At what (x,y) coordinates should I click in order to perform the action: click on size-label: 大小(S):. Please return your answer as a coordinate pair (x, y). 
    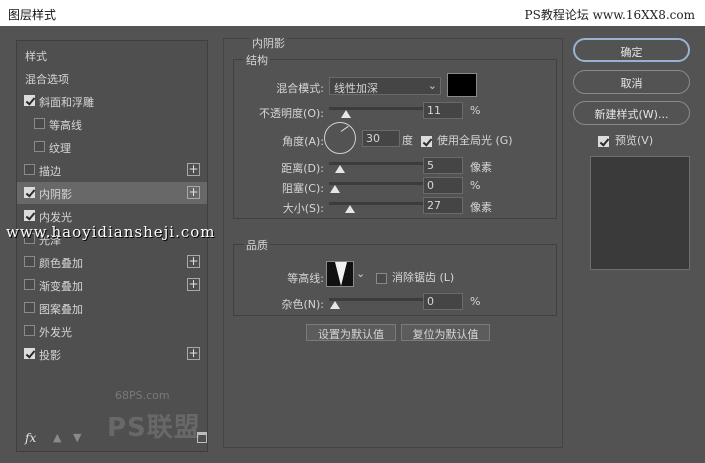
    Looking at the image, I should click on (303, 208).